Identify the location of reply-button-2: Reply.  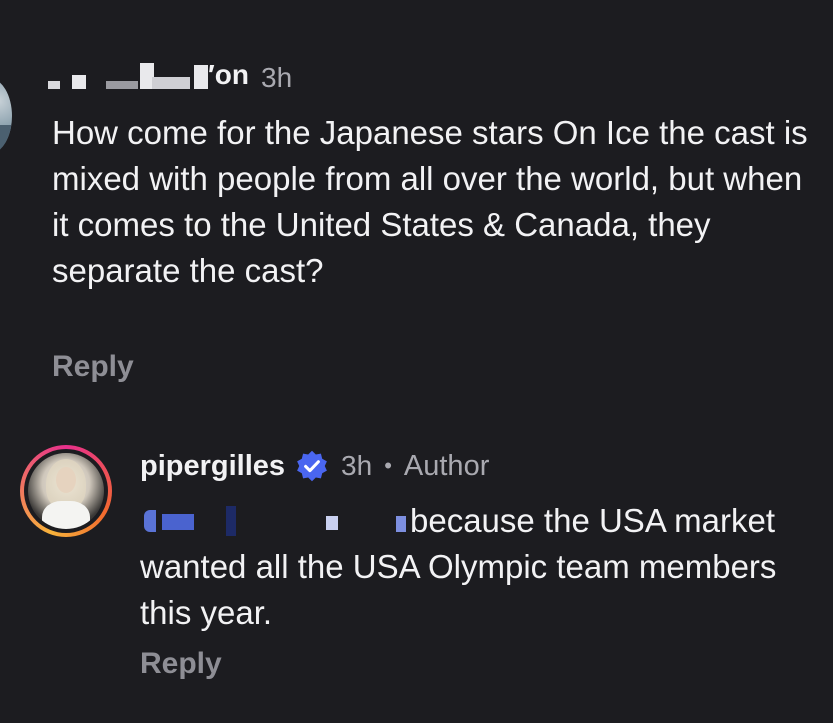
(181, 664).